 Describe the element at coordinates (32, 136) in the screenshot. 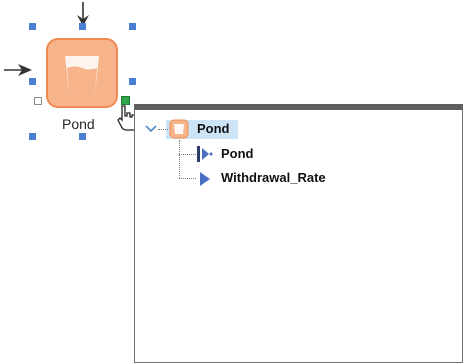

I see `resize-handle-bottom-left` at that location.